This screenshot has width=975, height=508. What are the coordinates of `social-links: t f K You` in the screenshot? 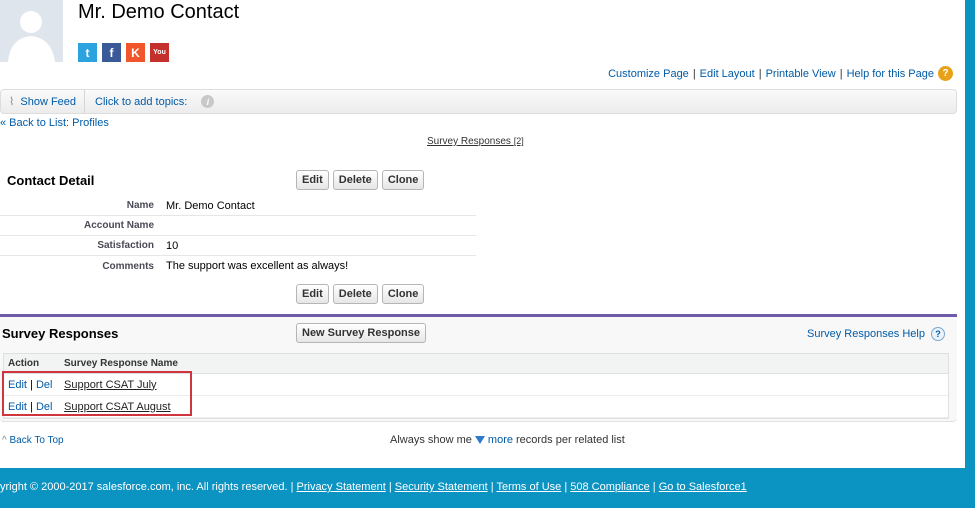 It's located at (123, 52).